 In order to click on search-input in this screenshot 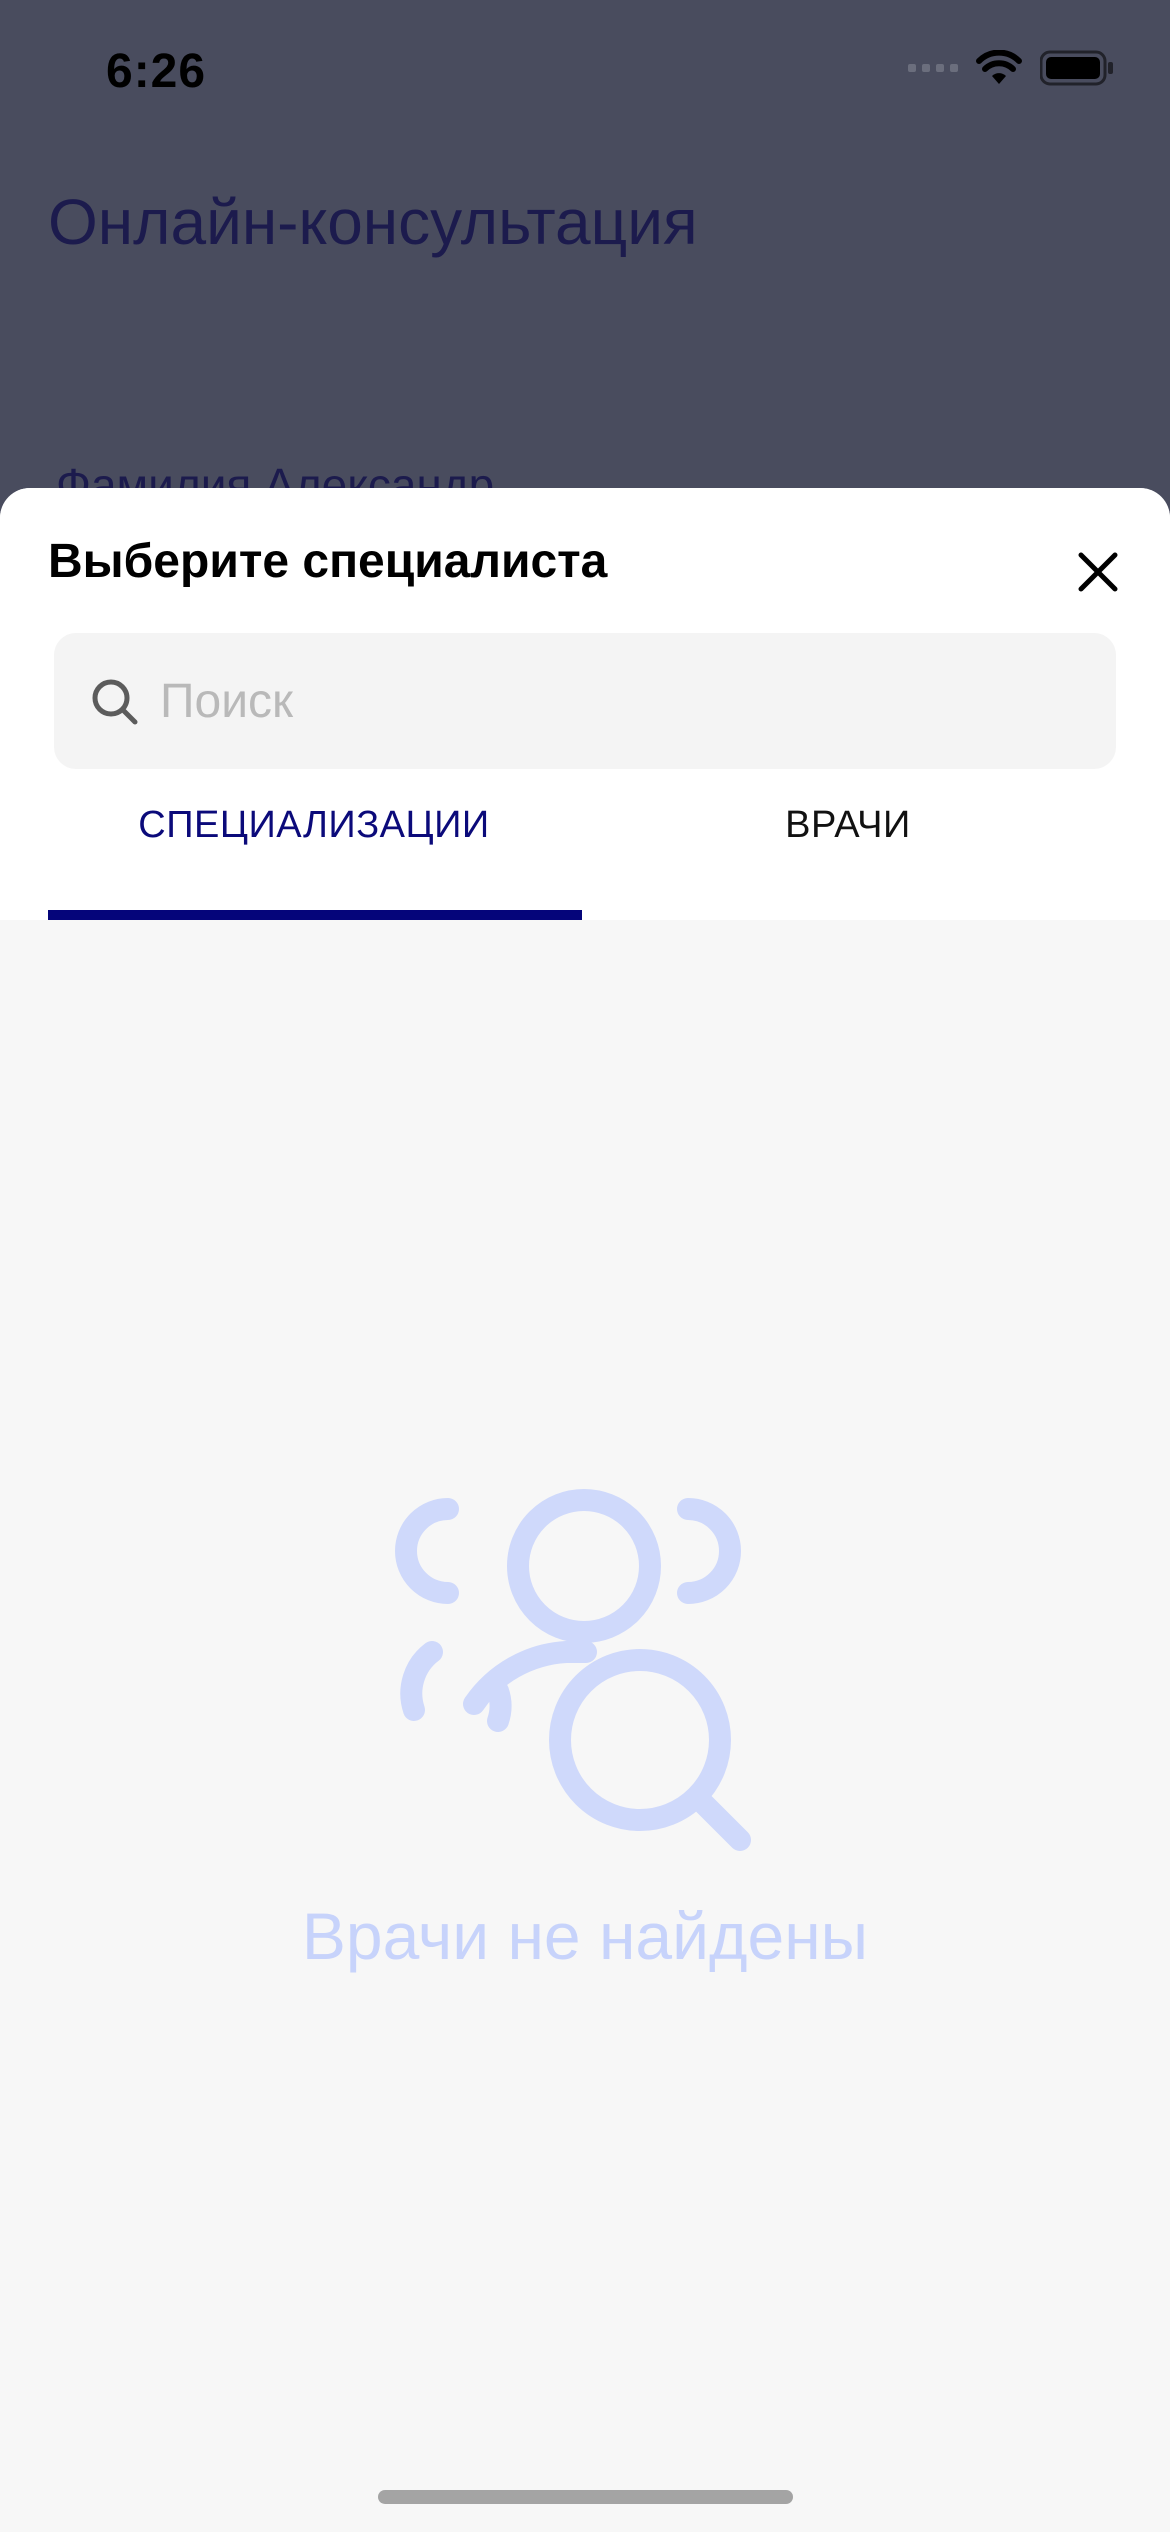, I will do `click(625, 701)`.